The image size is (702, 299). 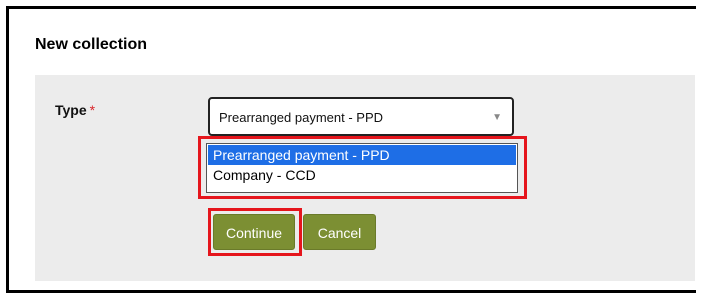 I want to click on chevron-down-icon: ▼, so click(x=497, y=117).